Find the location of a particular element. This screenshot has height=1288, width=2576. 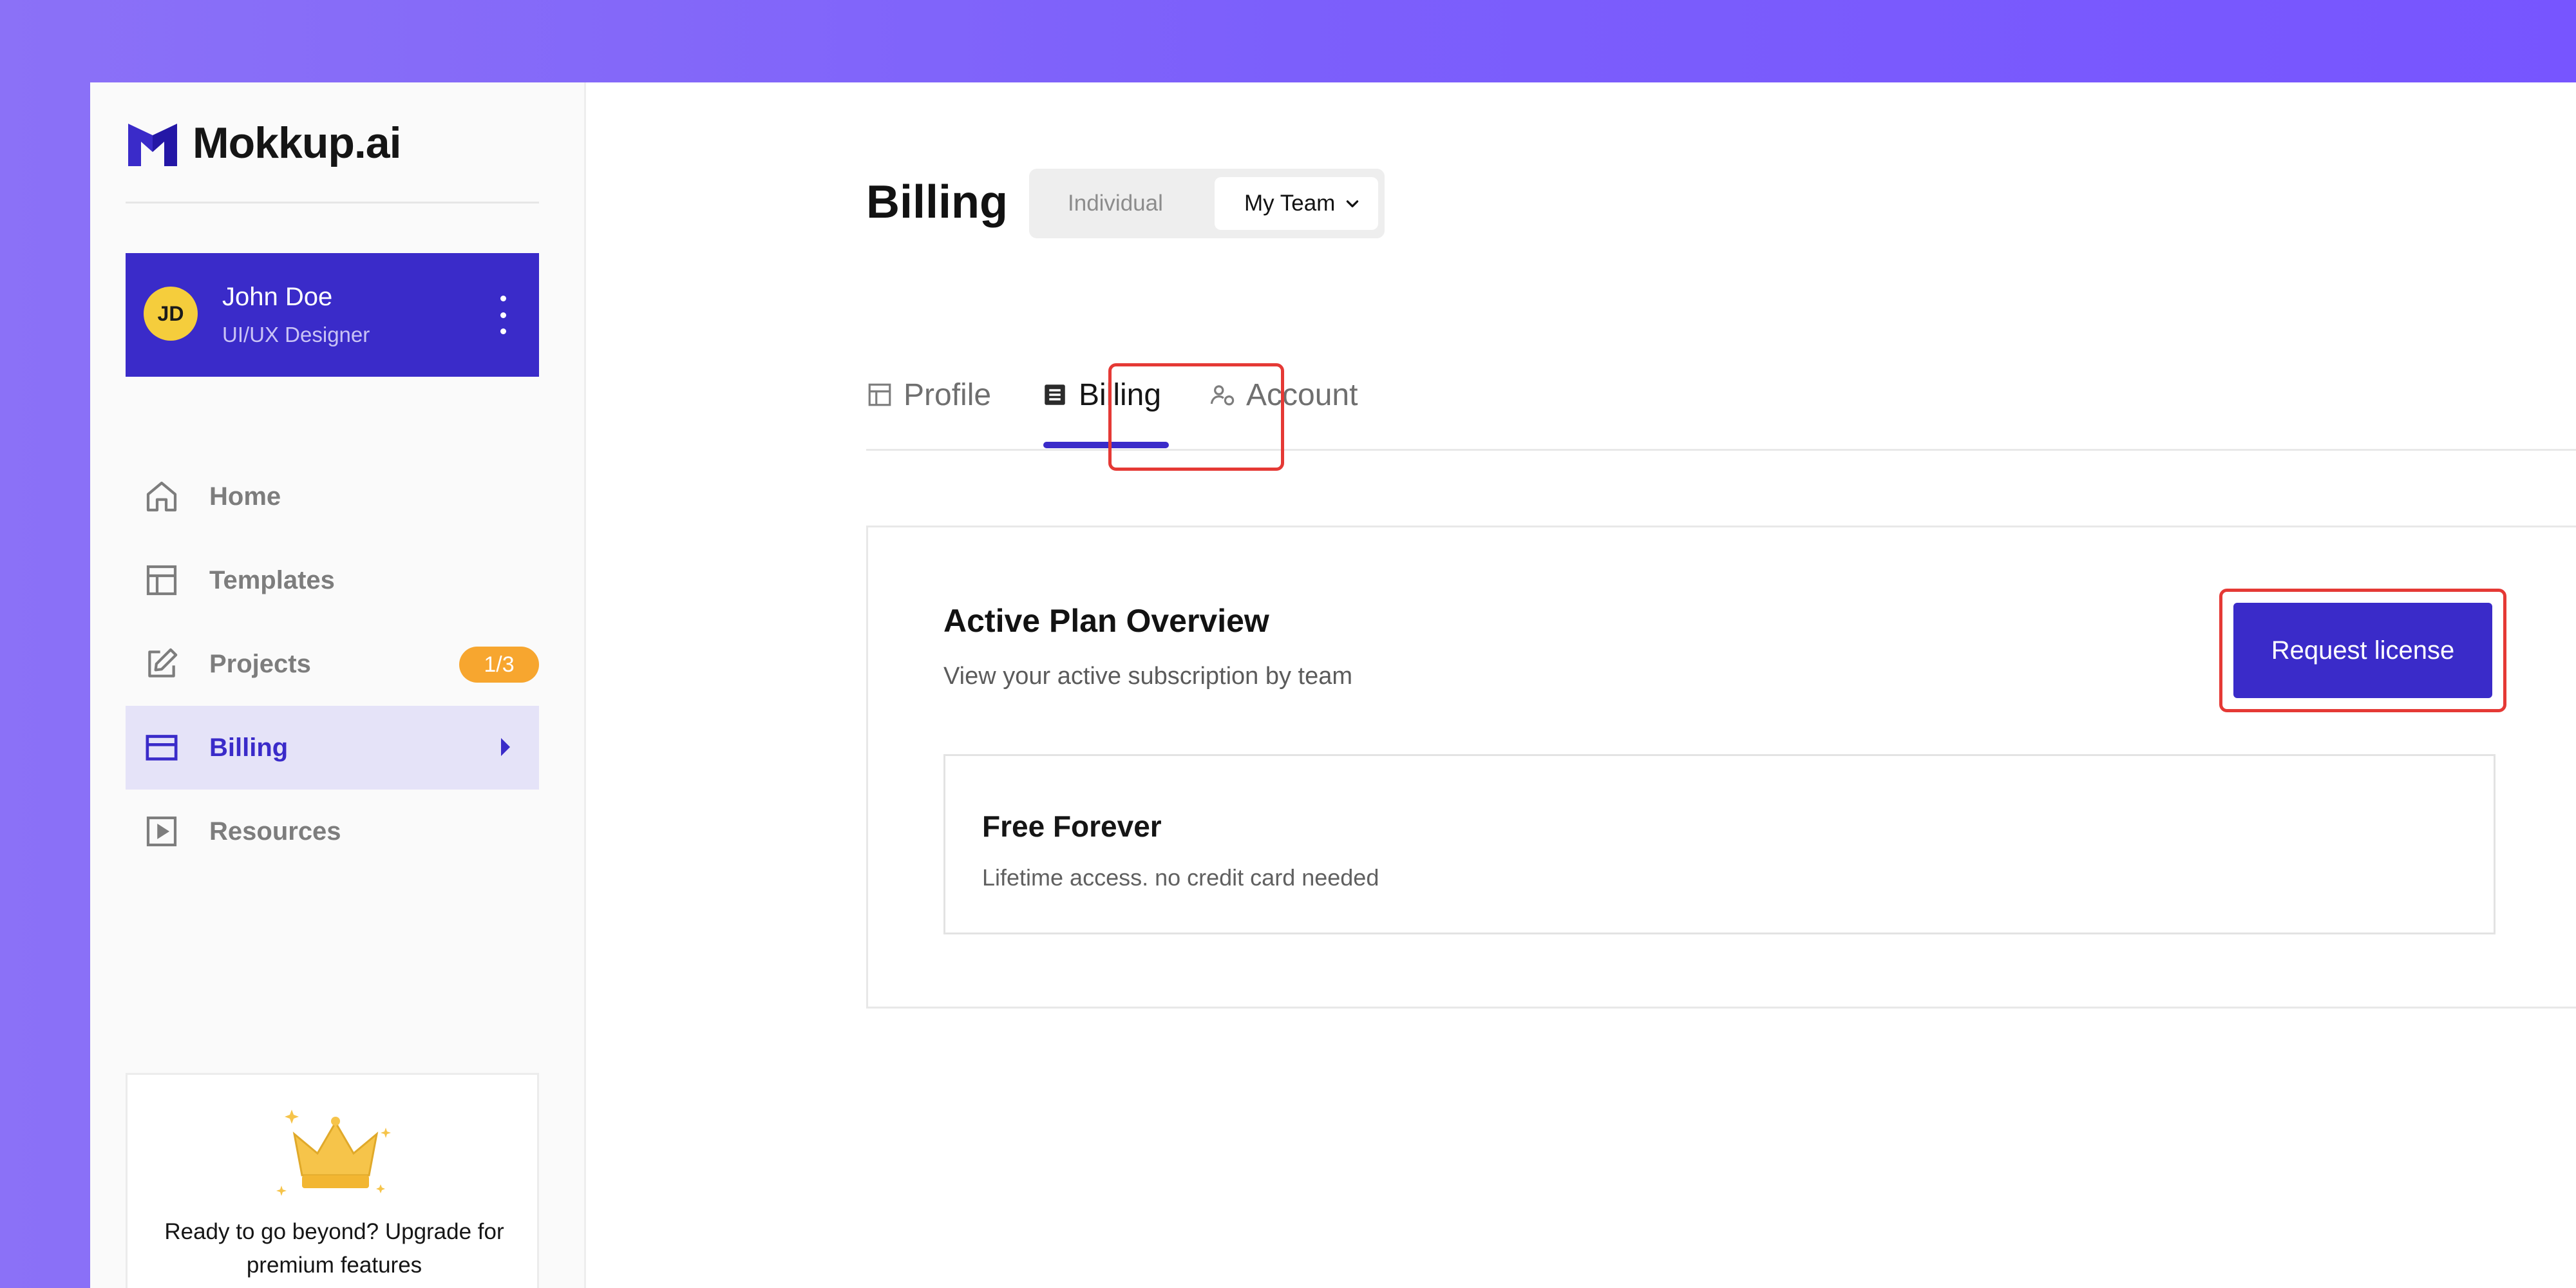

sidebar-item-label: Resources is located at coordinates (275, 831).